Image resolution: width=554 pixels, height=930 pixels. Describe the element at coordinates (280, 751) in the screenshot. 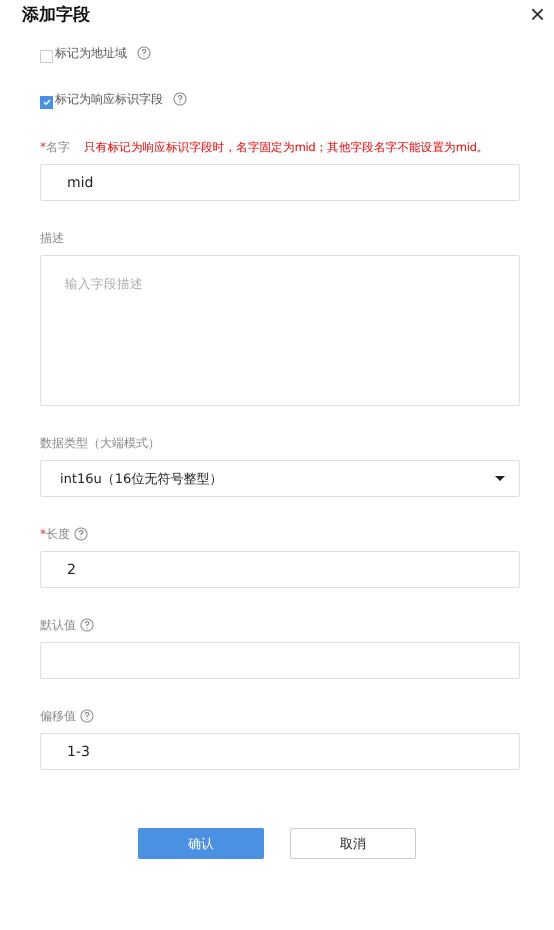

I see `input-field: 1-3` at that location.